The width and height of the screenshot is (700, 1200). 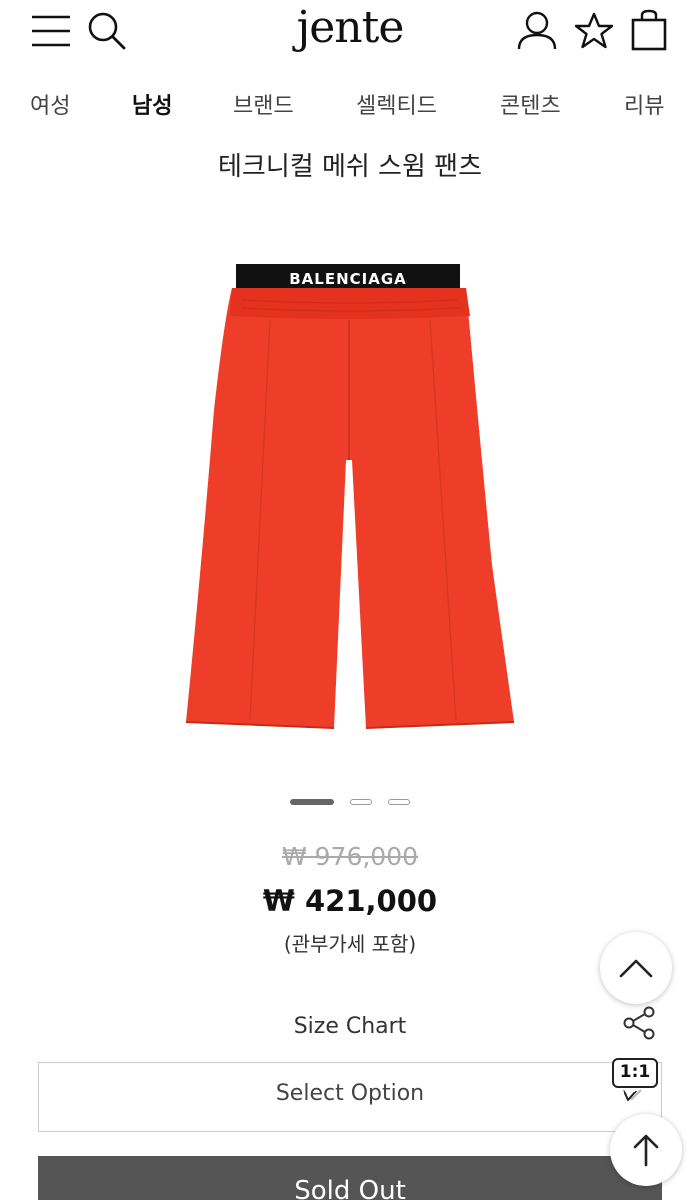 I want to click on star-icon, so click(x=594, y=33).